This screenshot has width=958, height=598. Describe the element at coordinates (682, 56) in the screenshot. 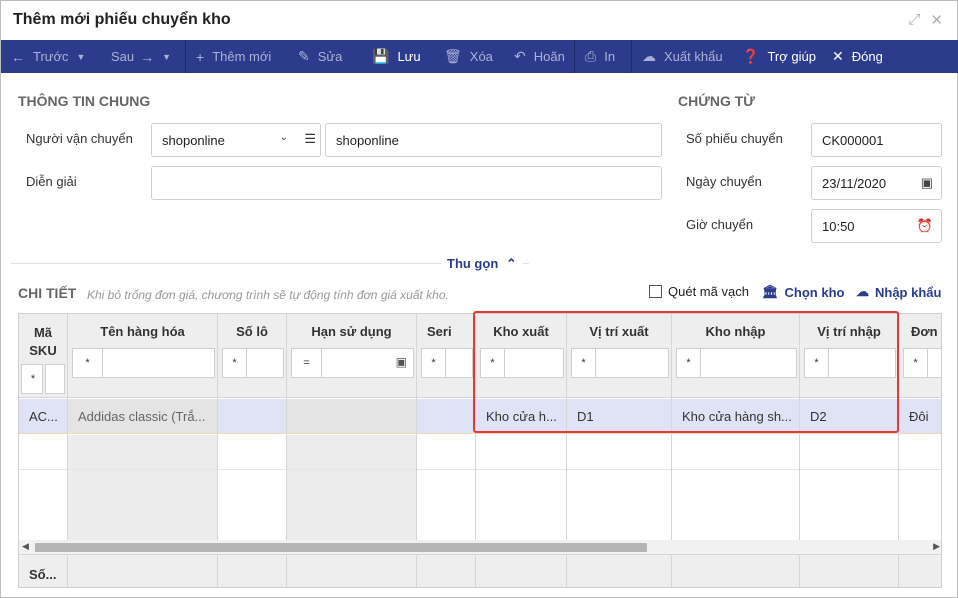

I see `export-button: ☁ Xuất khẩu` at that location.